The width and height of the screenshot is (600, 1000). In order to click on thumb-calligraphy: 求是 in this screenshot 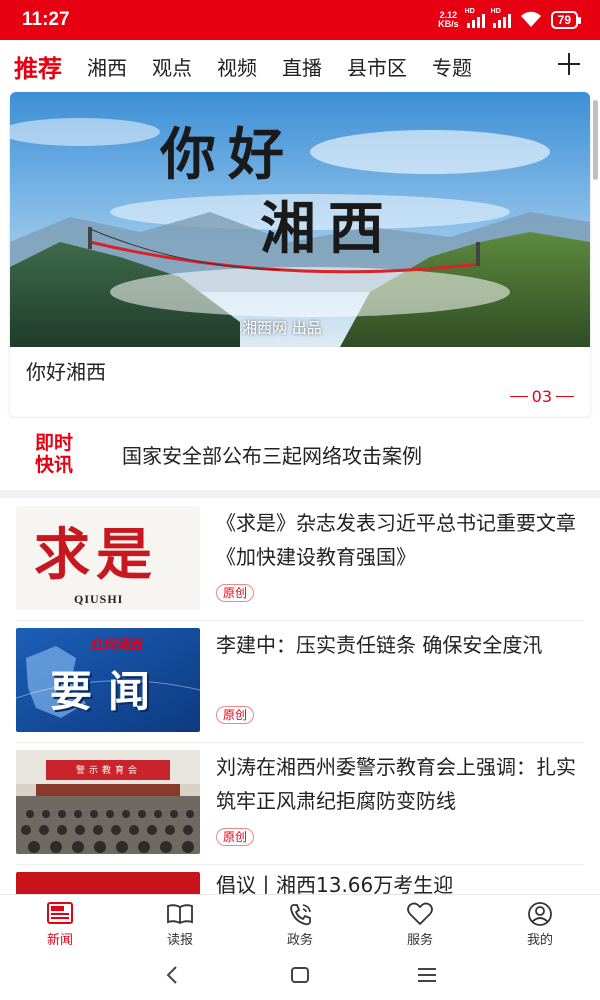, I will do `click(96, 555)`.